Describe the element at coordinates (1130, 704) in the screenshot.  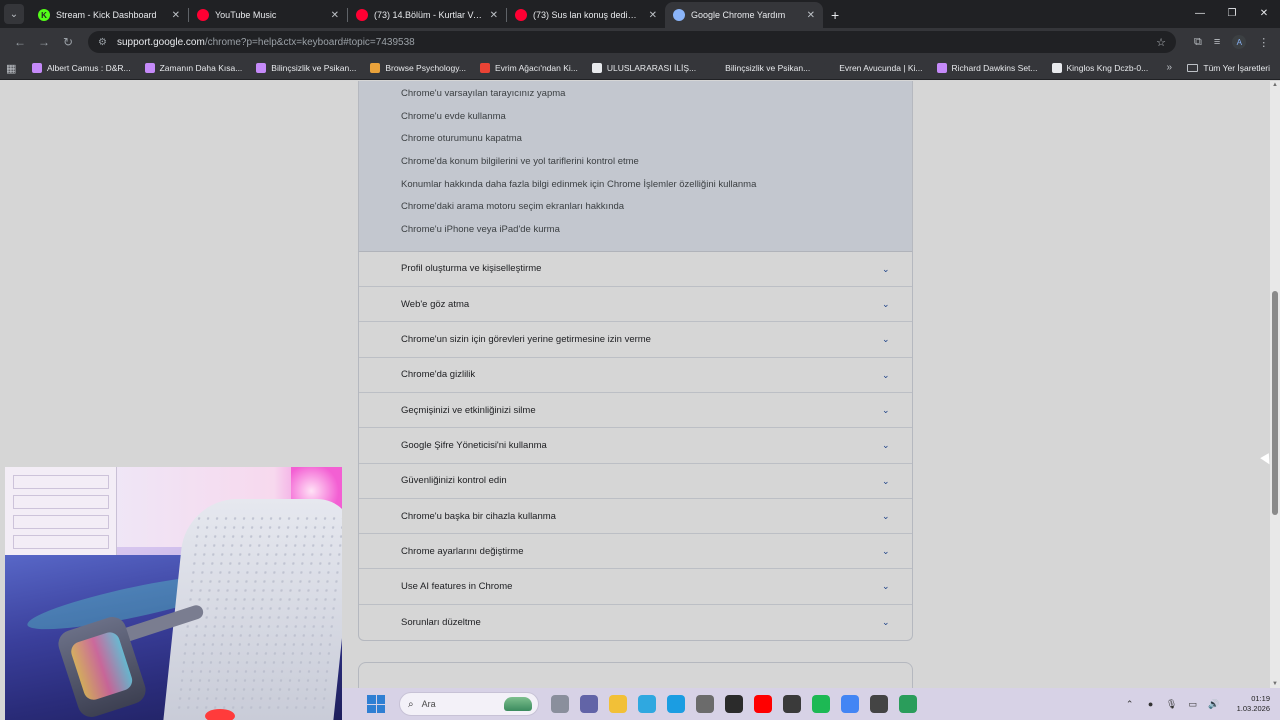
I see `tray-overflow-icon: ⌃` at that location.